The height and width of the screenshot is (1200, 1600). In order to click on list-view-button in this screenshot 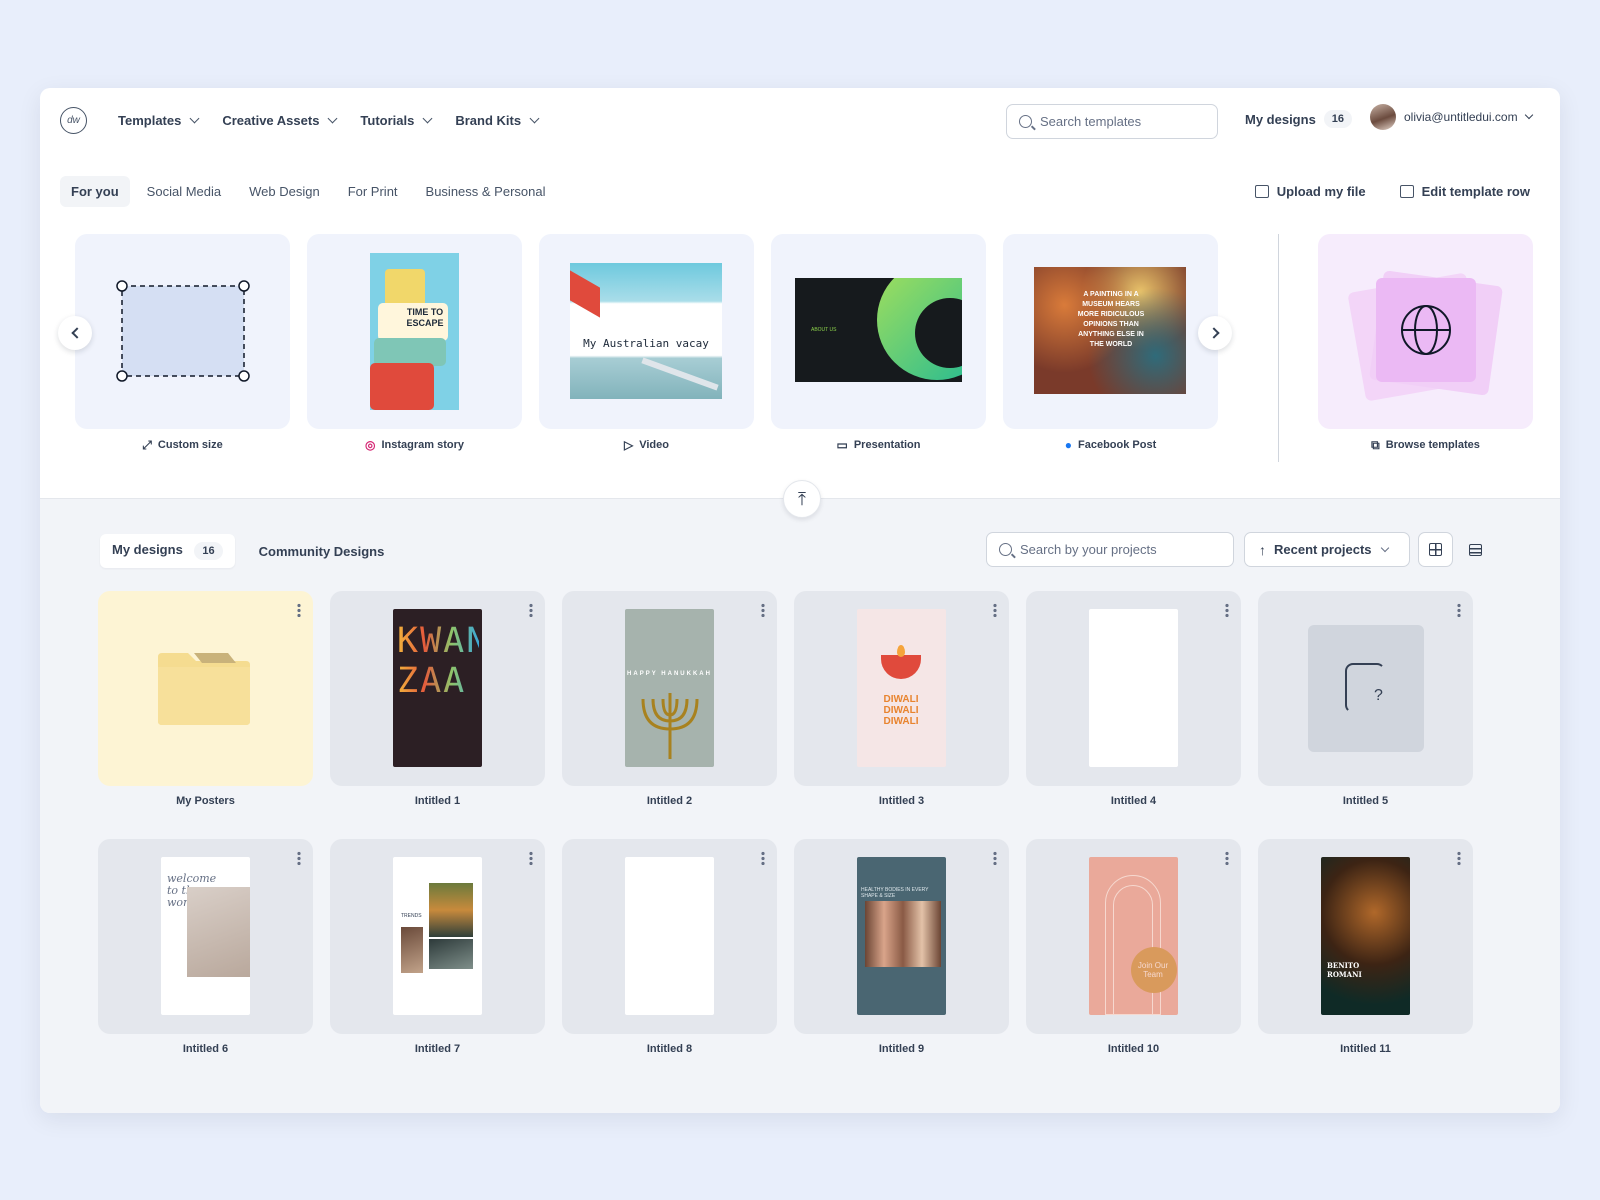, I will do `click(1475, 549)`.